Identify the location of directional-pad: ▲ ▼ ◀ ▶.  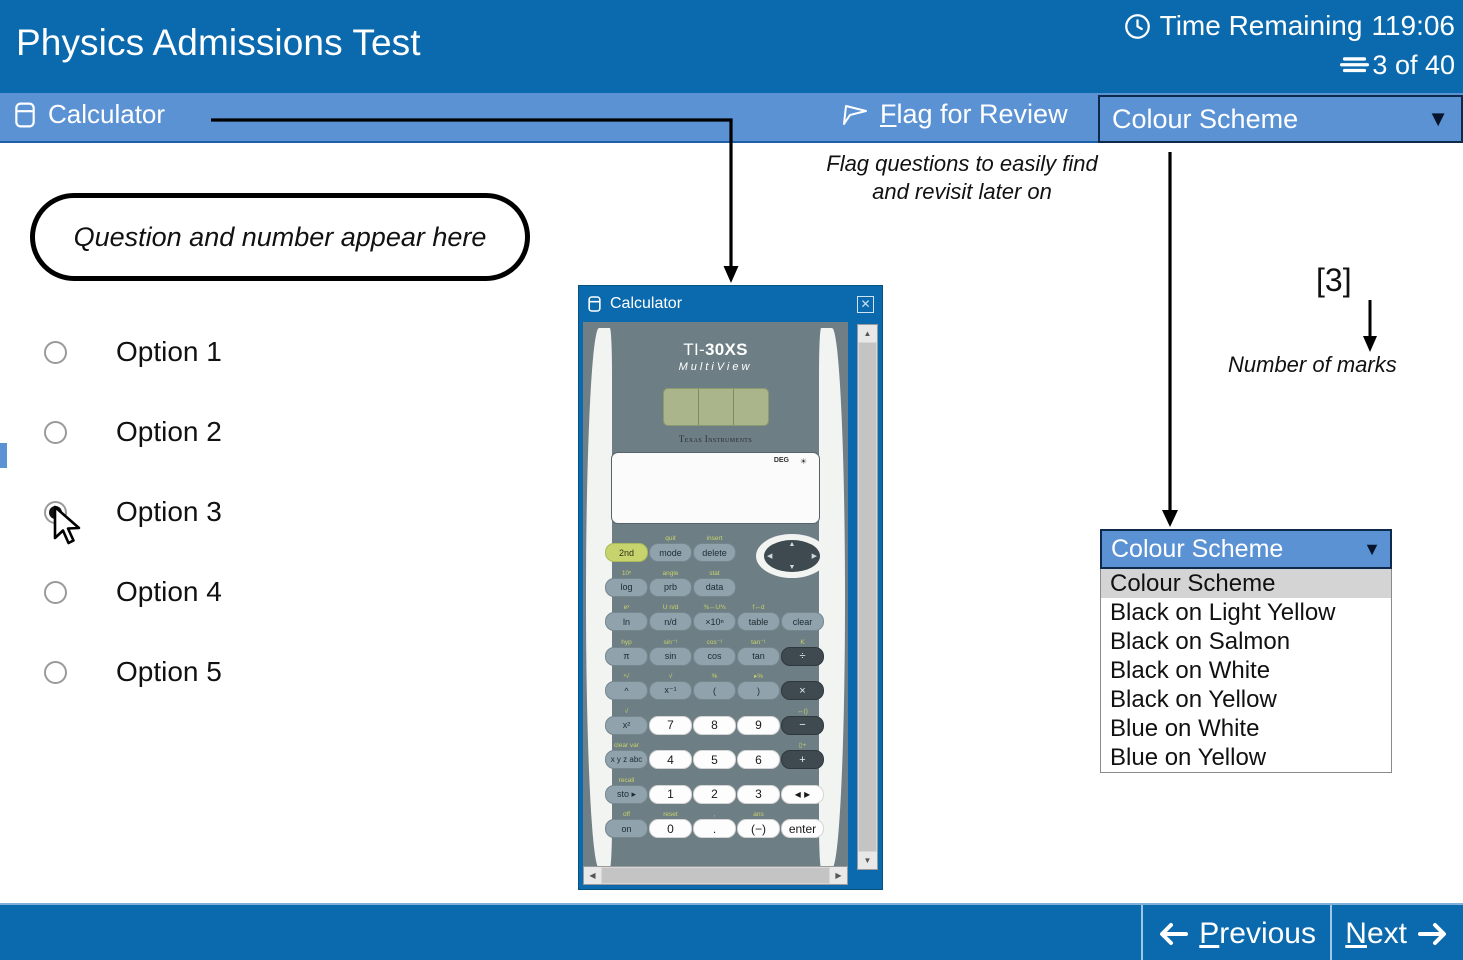
(792, 556).